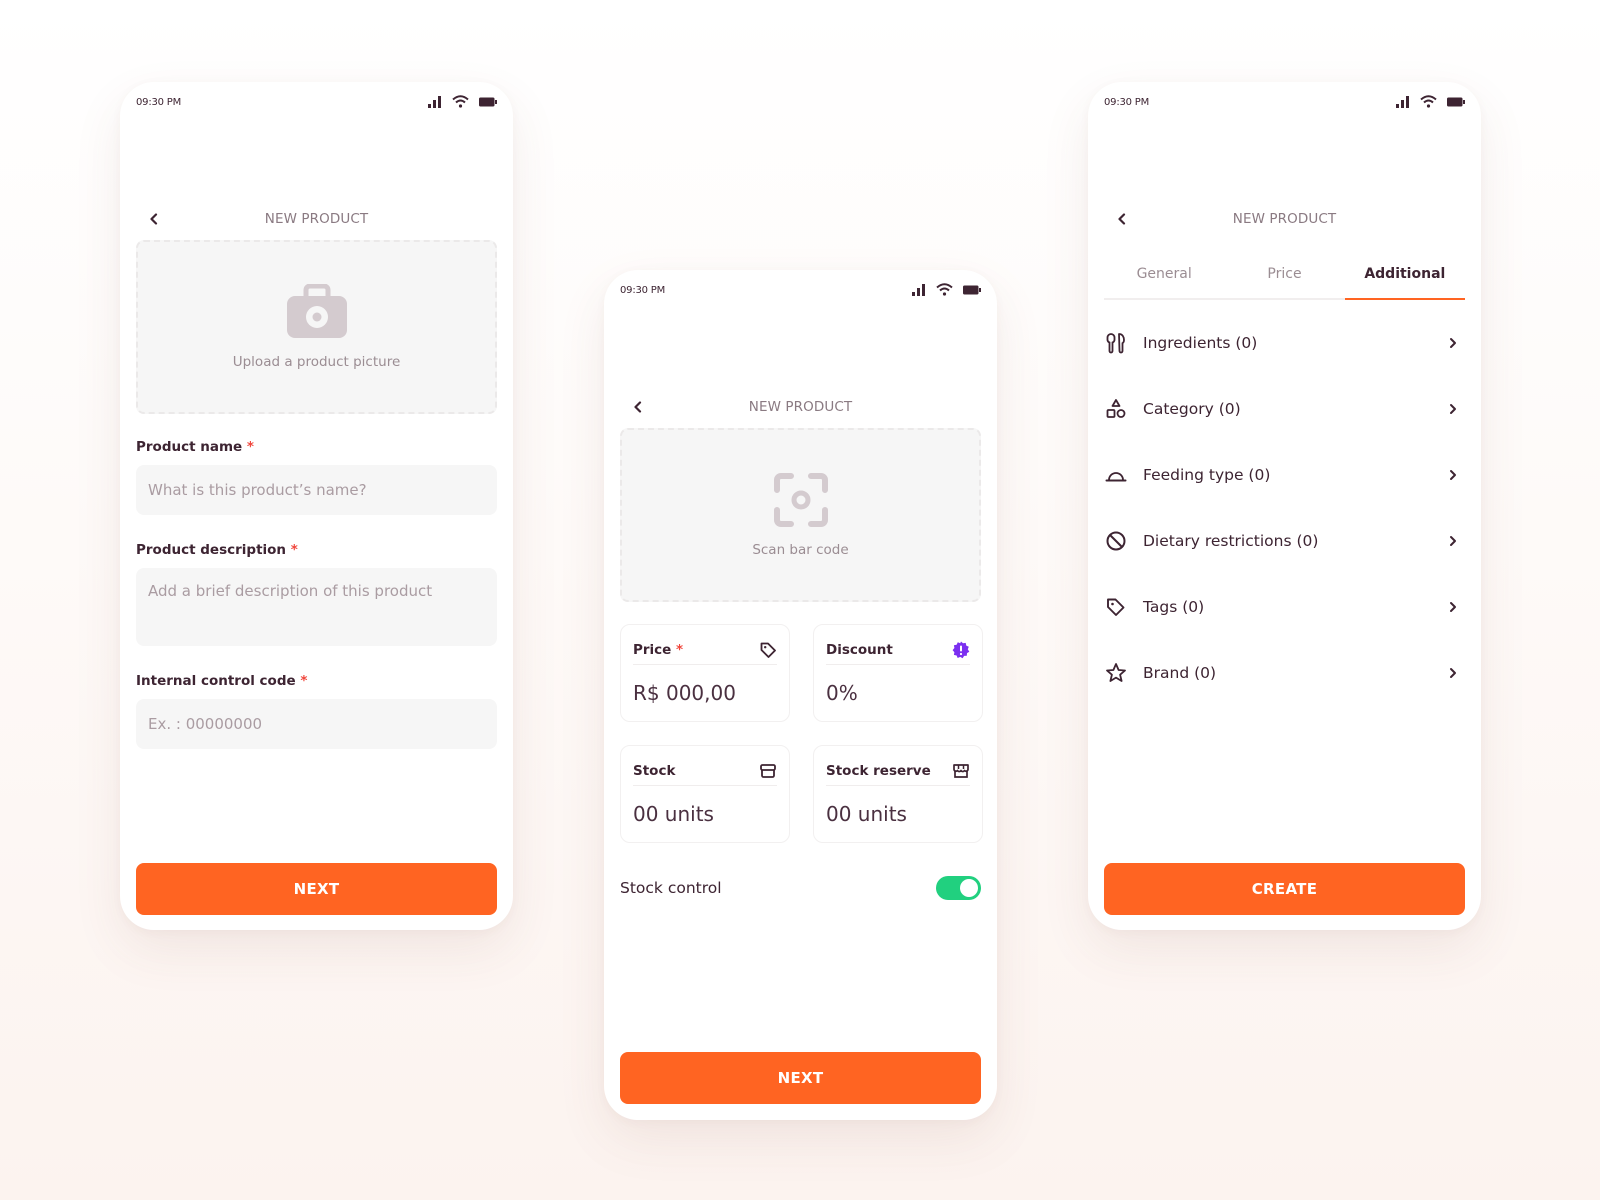  Describe the element at coordinates (195, 447) in the screenshot. I see `product-name-label: Product name *` at that location.